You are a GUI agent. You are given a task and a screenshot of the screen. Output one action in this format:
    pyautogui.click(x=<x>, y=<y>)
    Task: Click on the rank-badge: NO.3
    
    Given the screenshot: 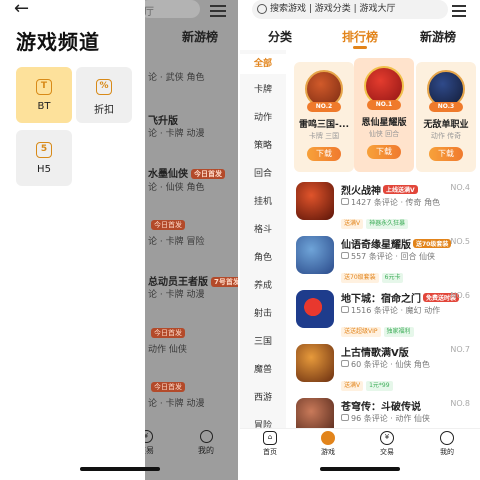 What is the action you would take?
    pyautogui.click(x=446, y=107)
    